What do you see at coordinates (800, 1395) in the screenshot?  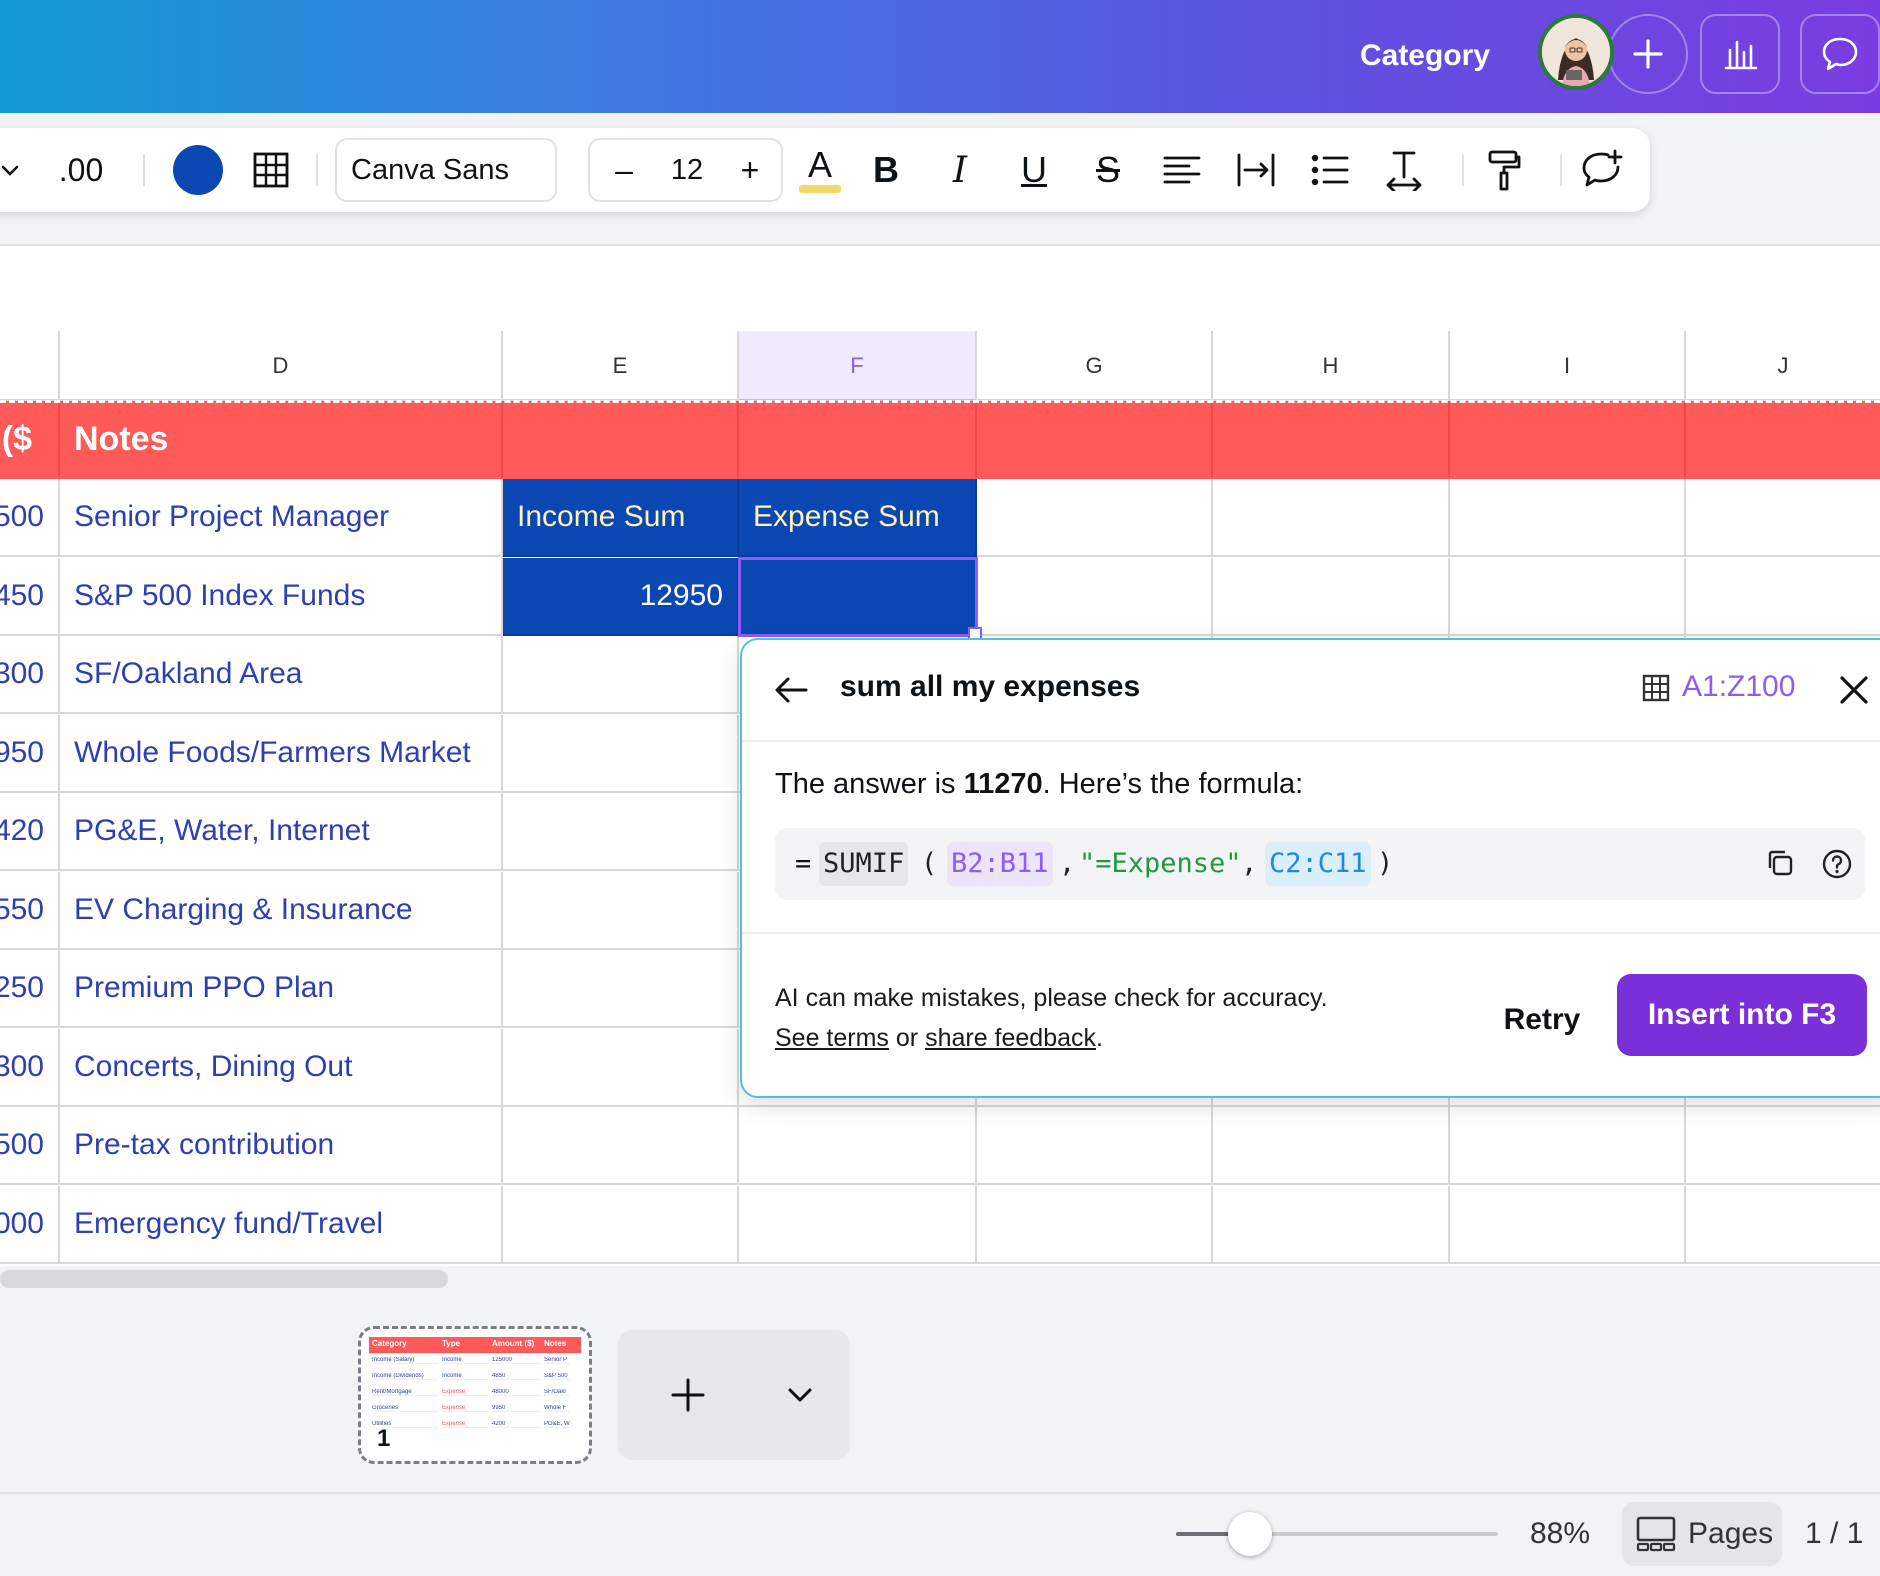 I see `page-options-dropdown` at bounding box center [800, 1395].